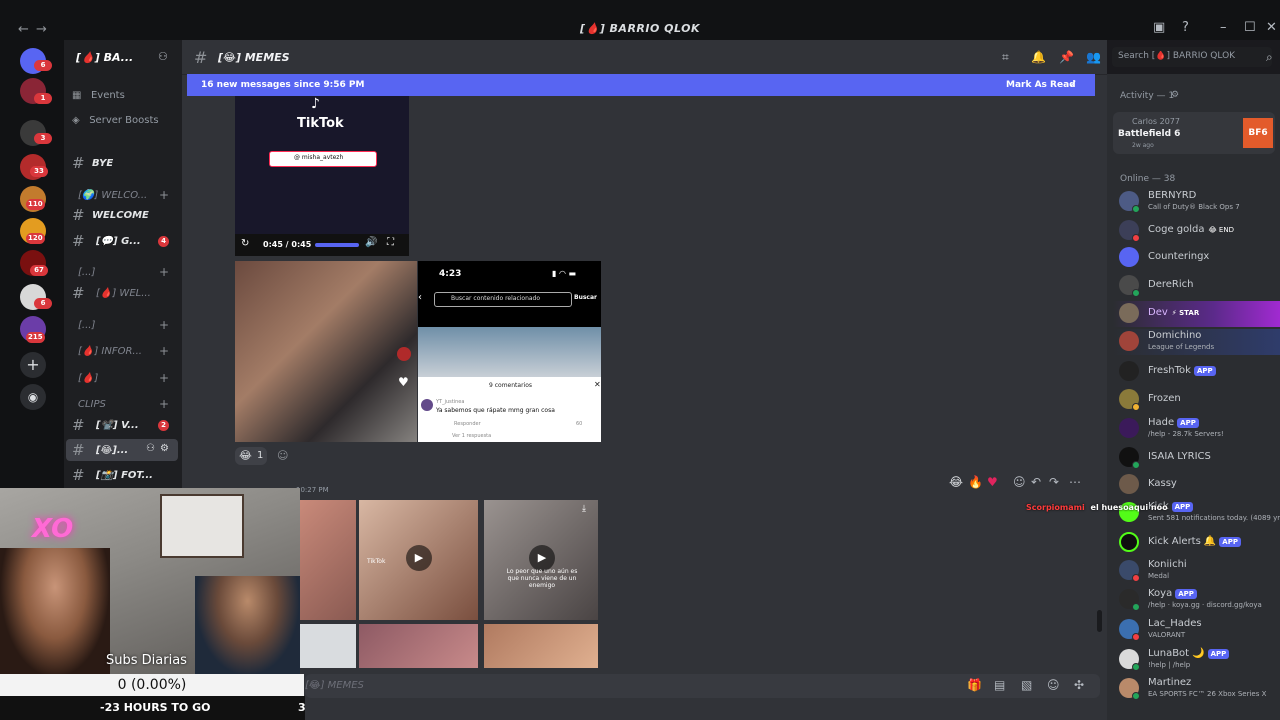 This screenshot has width=1280, height=720. I want to click on gift-icon: 🎁, so click(974, 685).